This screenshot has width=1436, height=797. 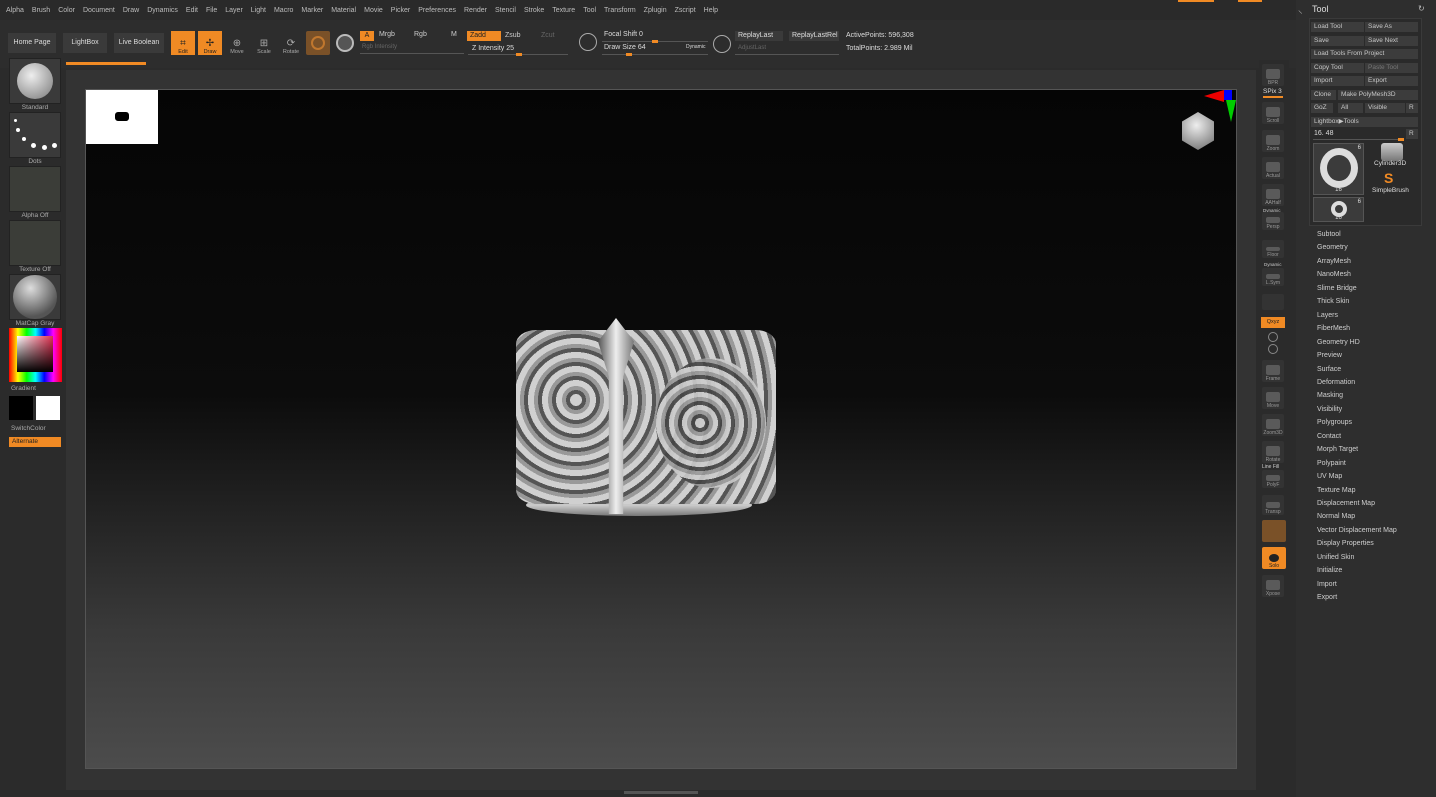 I want to click on standard-brush-thumb, so click(x=35, y=81).